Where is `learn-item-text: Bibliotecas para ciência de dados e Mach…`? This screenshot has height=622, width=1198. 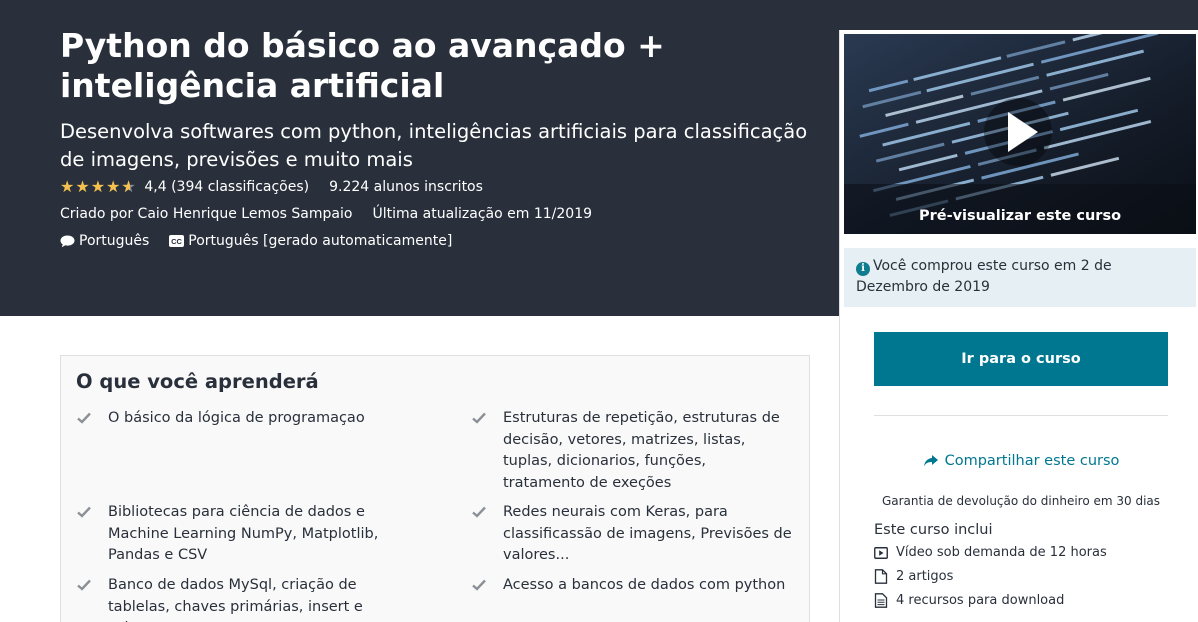 learn-item-text: Bibliotecas para ciência de dados e Mach… is located at coordinates (243, 533).